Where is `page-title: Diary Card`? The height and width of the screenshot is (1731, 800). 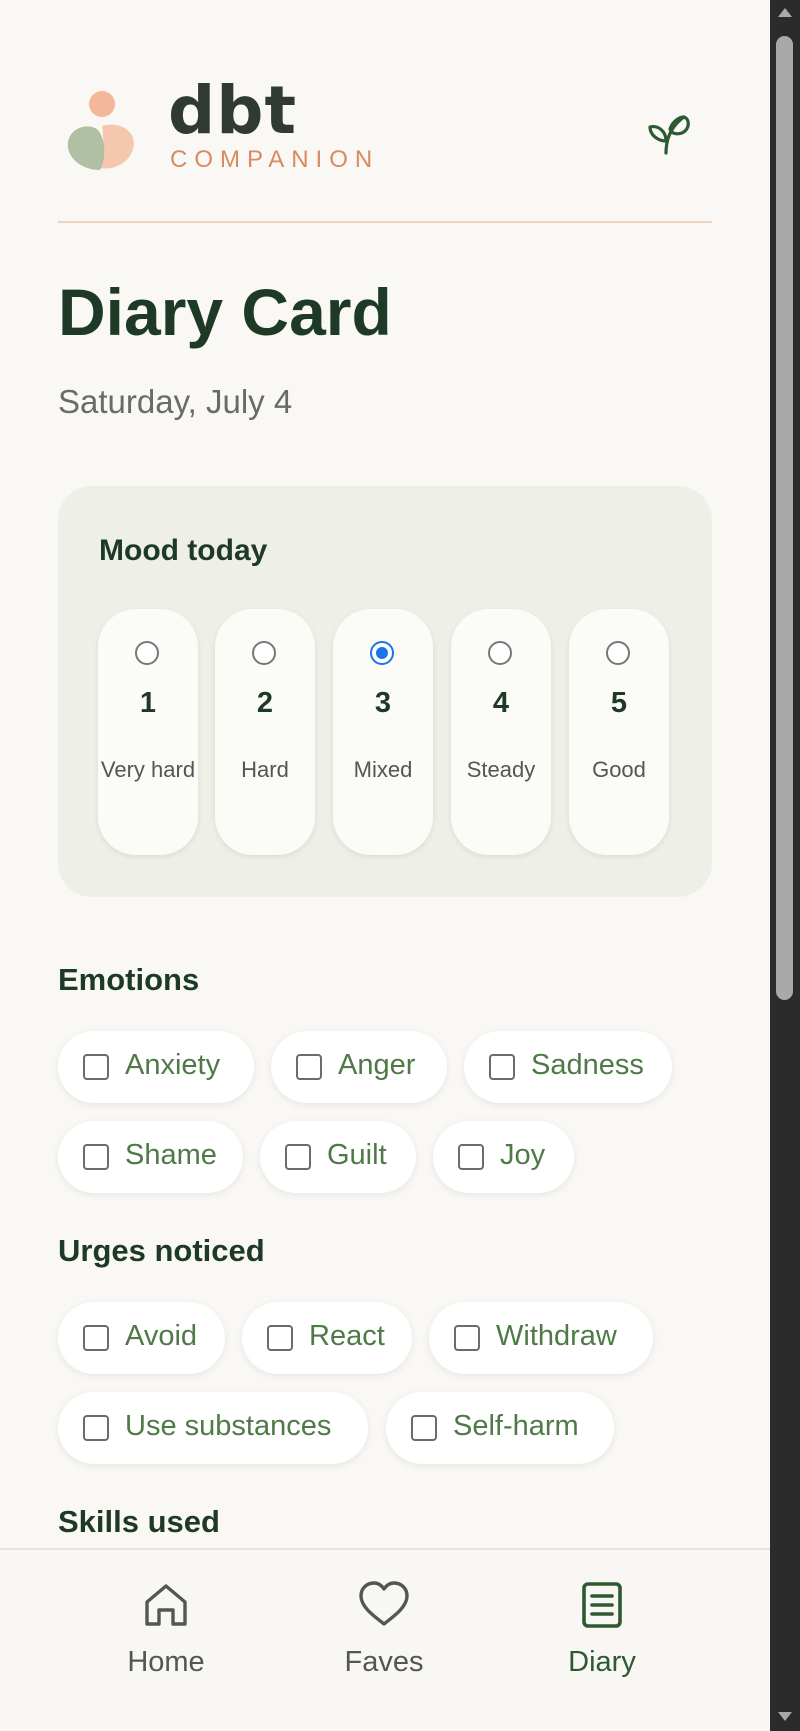
page-title: Diary Card is located at coordinates (225, 312).